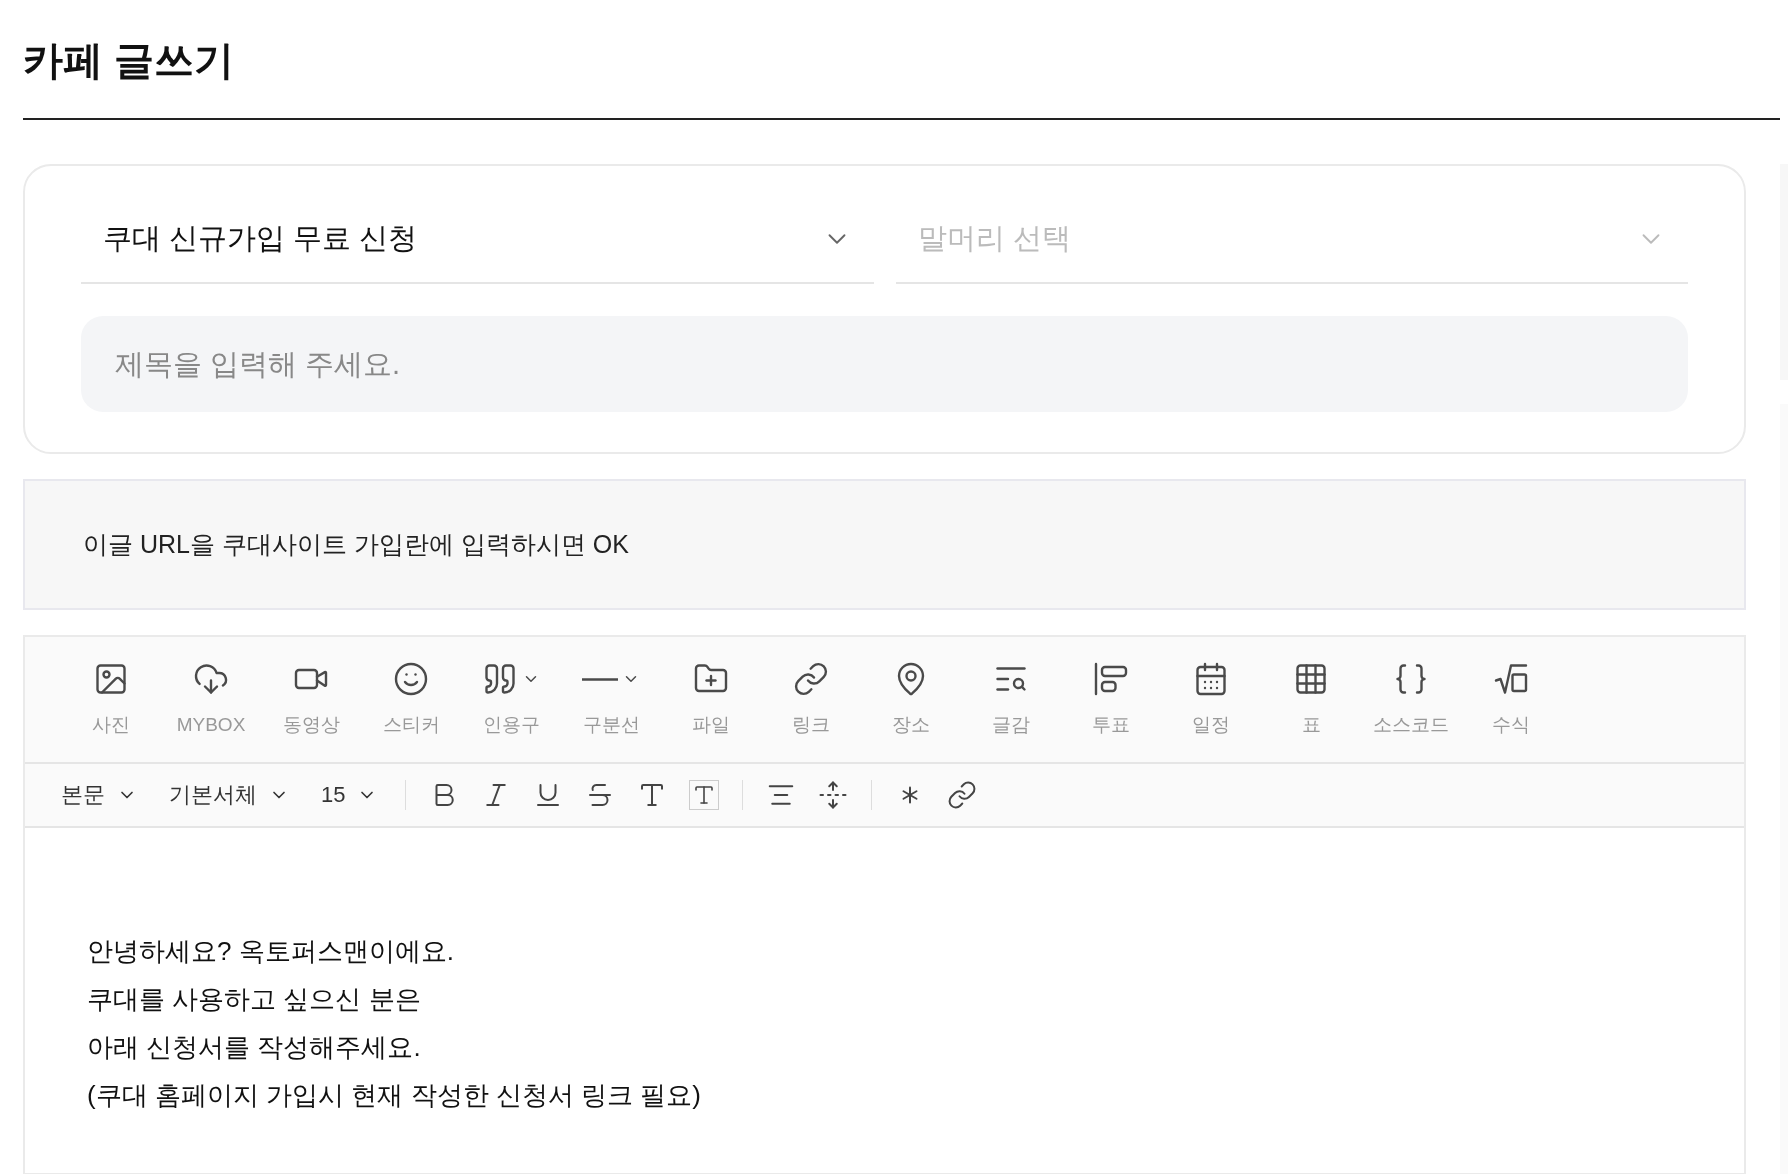 The image size is (1788, 1174). What do you see at coordinates (811, 699) in the screenshot?
I see `insert-tool-button: 링크` at bounding box center [811, 699].